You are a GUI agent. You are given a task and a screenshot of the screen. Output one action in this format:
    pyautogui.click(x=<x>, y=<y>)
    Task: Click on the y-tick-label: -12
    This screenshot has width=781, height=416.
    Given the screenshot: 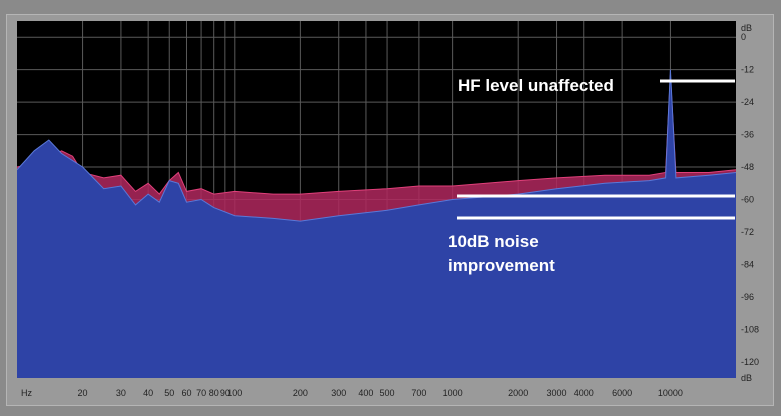 What is the action you would take?
    pyautogui.click(x=747, y=70)
    